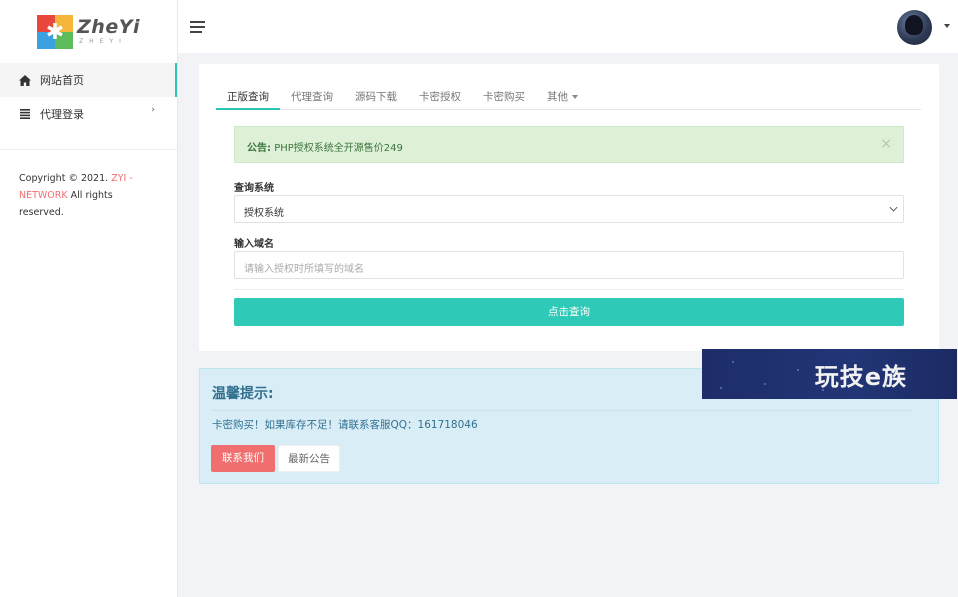  I want to click on system-label: 查询系统, so click(254, 188).